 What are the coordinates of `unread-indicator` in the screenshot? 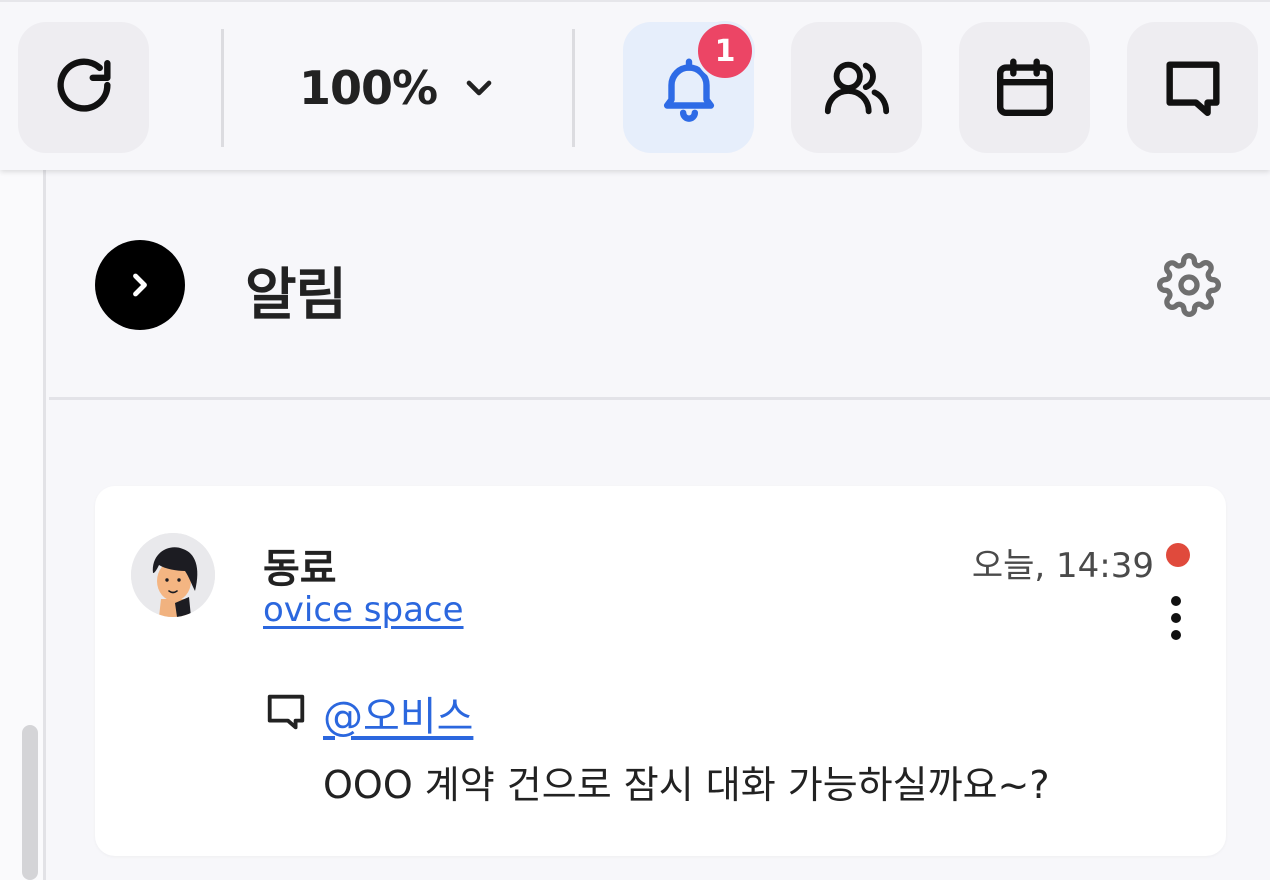 It's located at (1178, 555).